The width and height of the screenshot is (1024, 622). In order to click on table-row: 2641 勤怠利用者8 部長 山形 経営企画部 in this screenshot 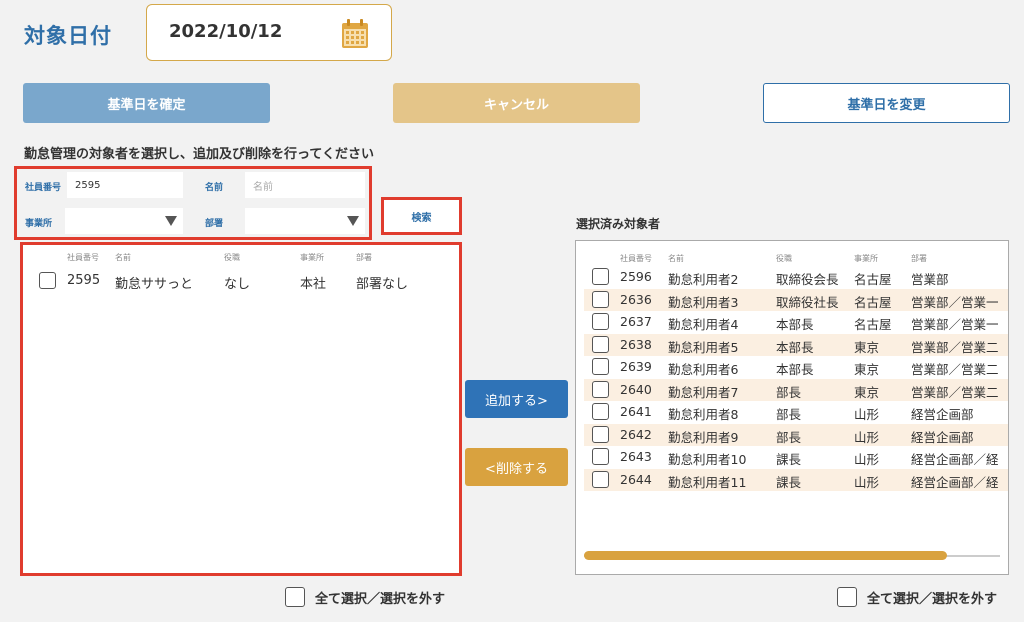, I will do `click(796, 412)`.